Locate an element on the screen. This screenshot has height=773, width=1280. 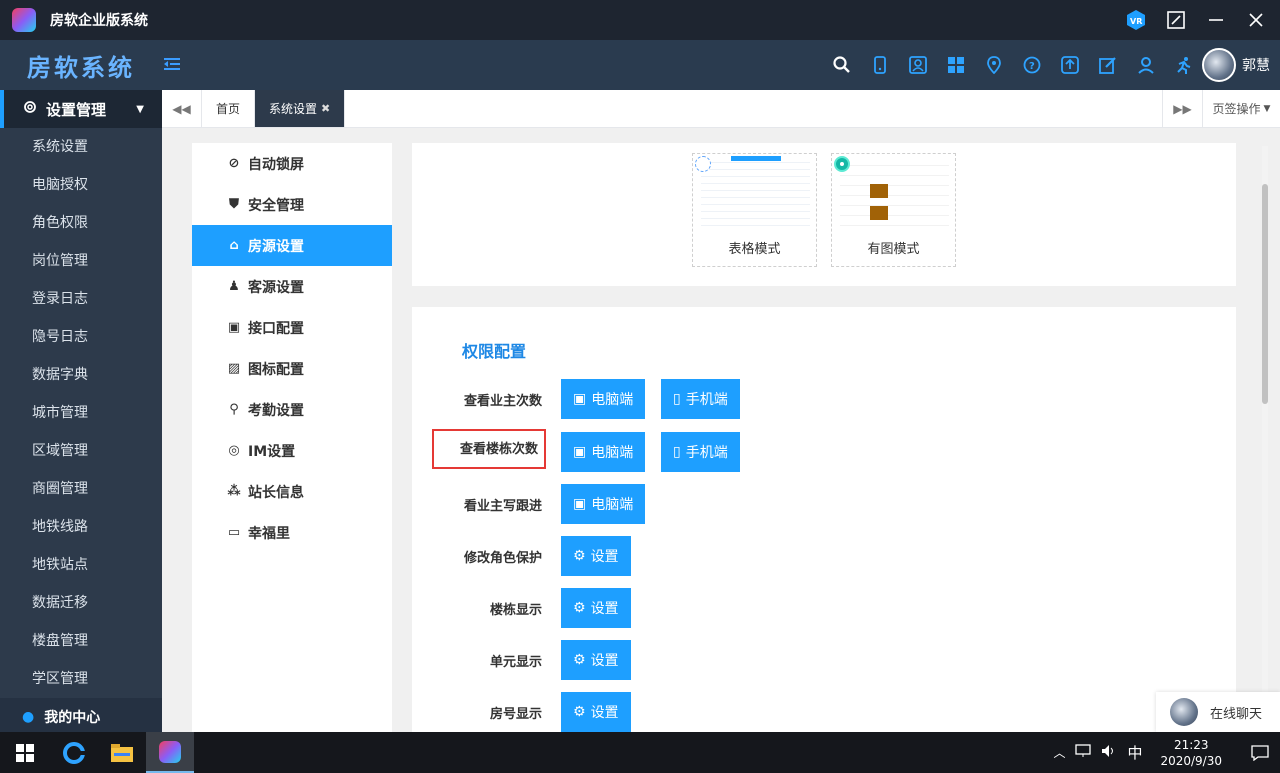
monitor-icon: ▣ is located at coordinates (580, 399).